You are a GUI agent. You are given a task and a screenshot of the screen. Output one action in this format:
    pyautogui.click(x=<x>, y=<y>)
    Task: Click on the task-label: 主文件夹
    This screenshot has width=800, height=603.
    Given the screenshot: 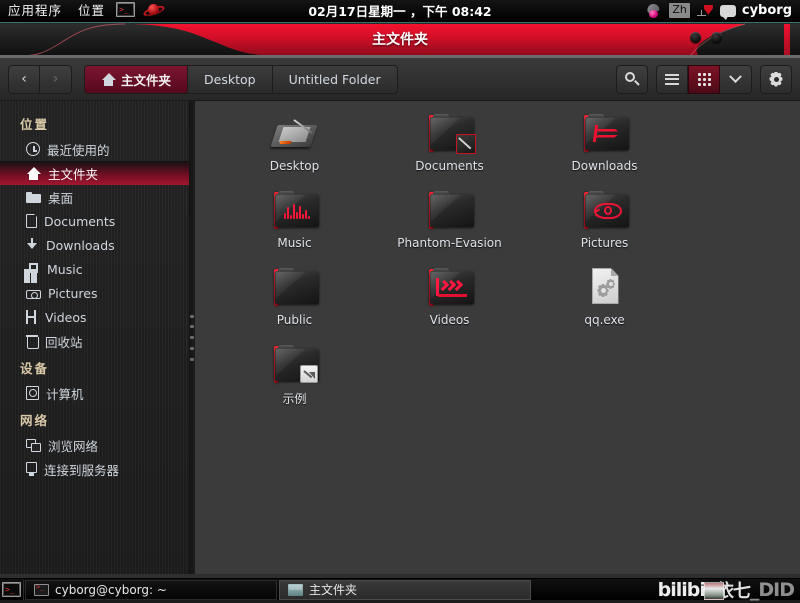 What is the action you would take?
    pyautogui.click(x=333, y=589)
    